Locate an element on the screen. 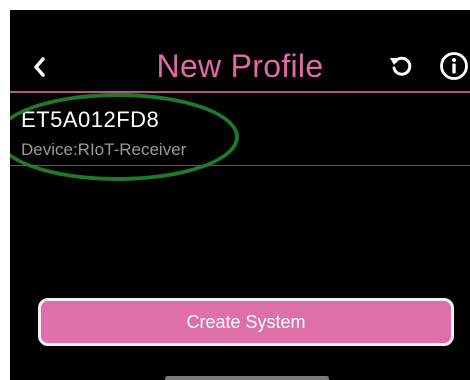 This screenshot has height=380, width=470. device-id: ET5A012FD8 is located at coordinates (90, 119).